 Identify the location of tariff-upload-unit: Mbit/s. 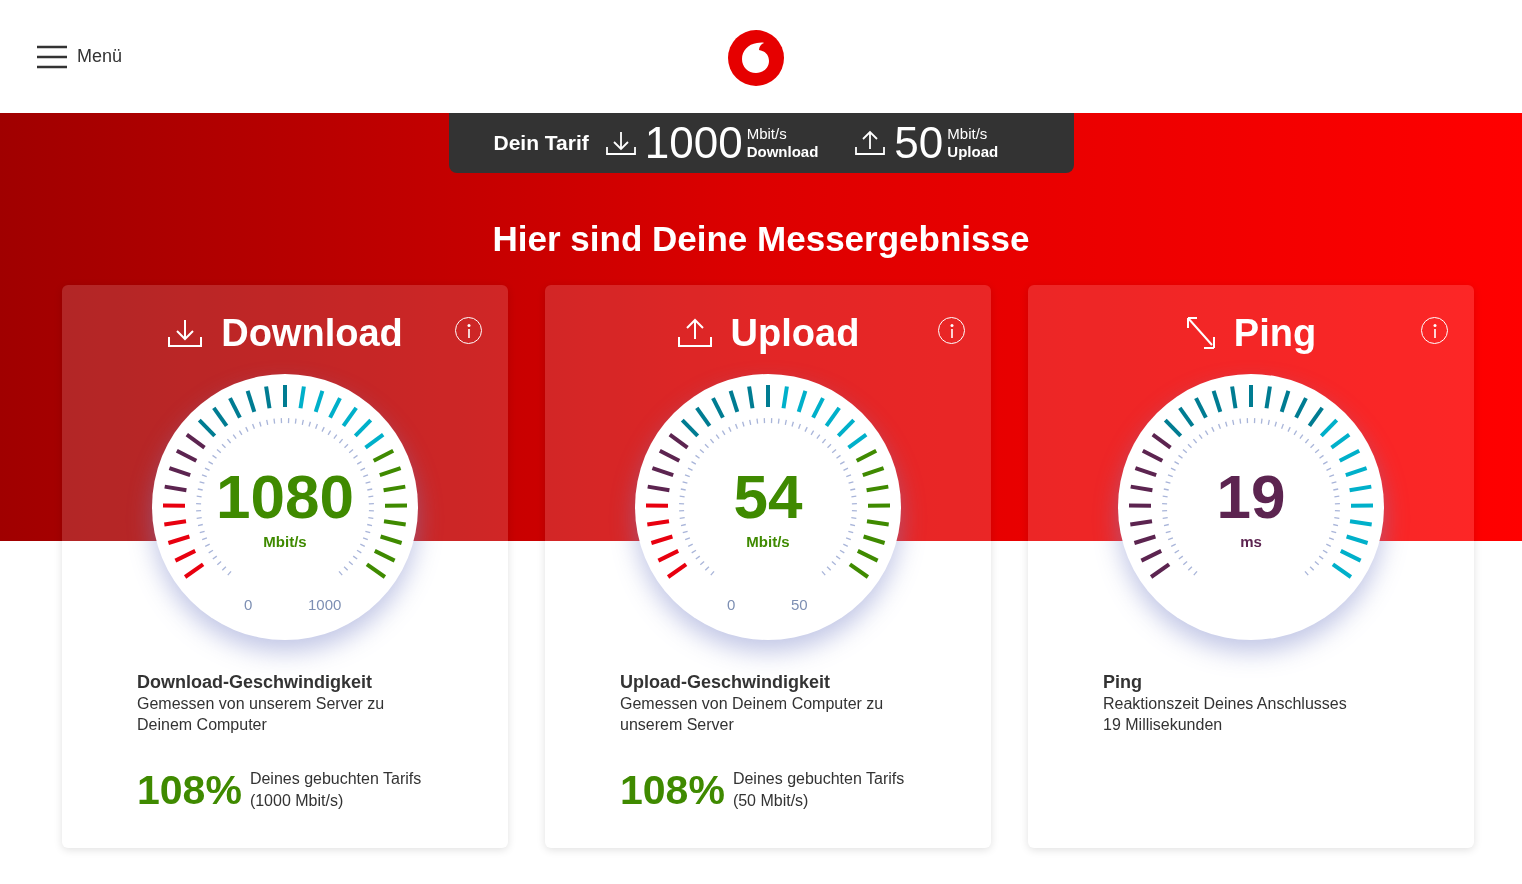
(968, 134).